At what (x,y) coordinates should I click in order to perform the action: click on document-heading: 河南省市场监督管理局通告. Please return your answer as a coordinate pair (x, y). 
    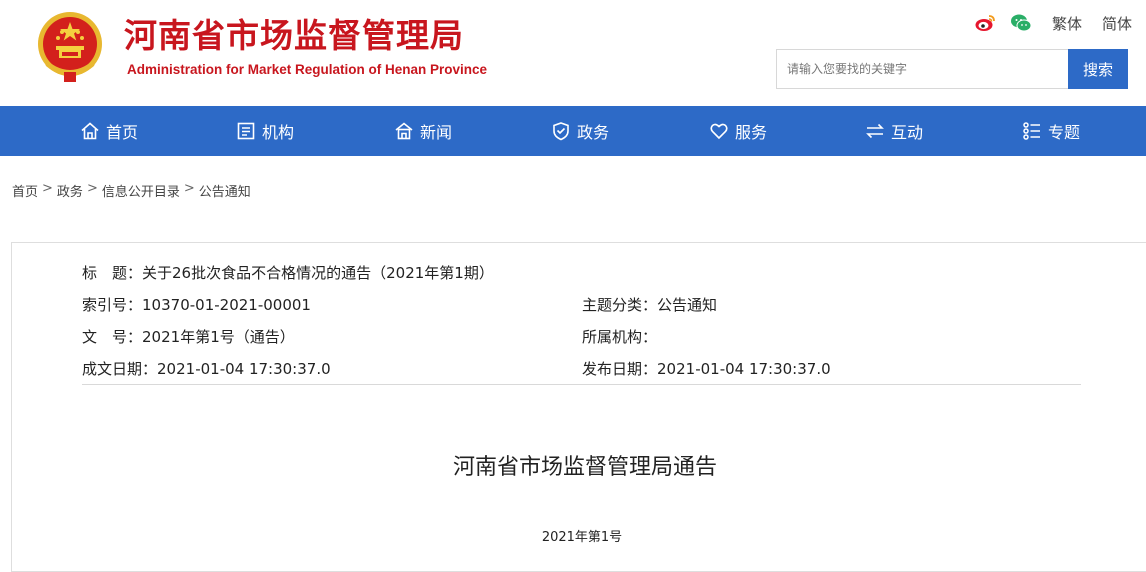
    Looking at the image, I should click on (584, 467).